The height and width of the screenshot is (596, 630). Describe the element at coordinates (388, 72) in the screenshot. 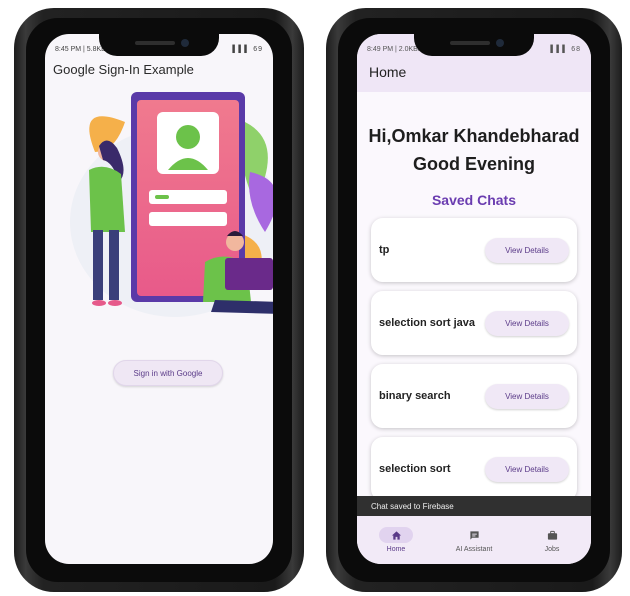

I see `appbar-title: Home` at that location.